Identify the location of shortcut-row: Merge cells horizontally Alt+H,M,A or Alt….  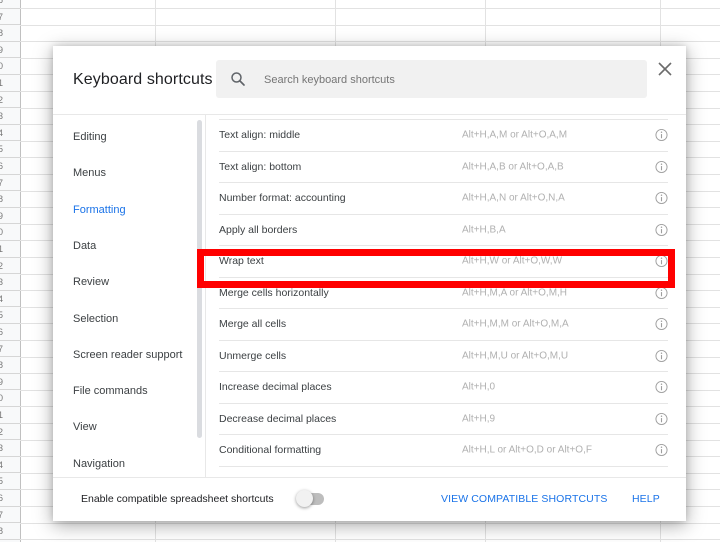
(443, 293).